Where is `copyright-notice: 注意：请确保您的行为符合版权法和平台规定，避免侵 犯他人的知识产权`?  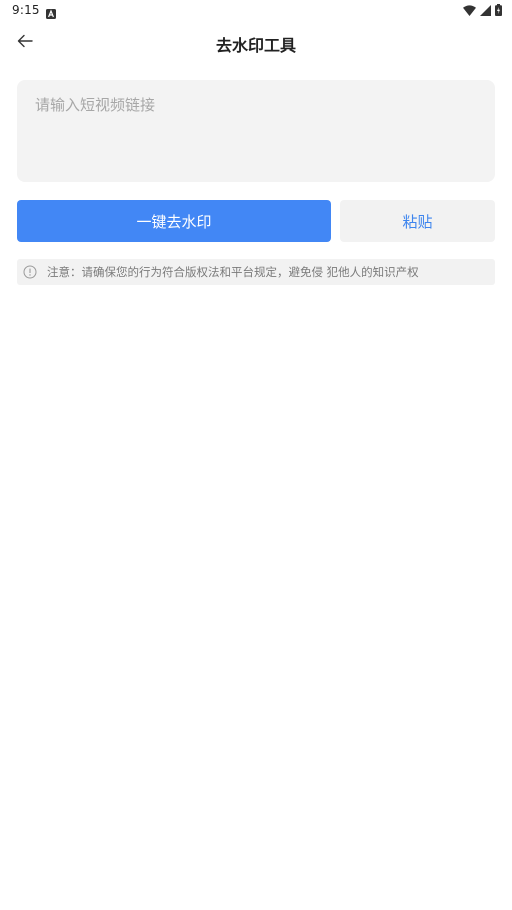 copyright-notice: 注意：请确保您的行为符合版权法和平台规定，避免侵 犯他人的知识产权 is located at coordinates (256, 272).